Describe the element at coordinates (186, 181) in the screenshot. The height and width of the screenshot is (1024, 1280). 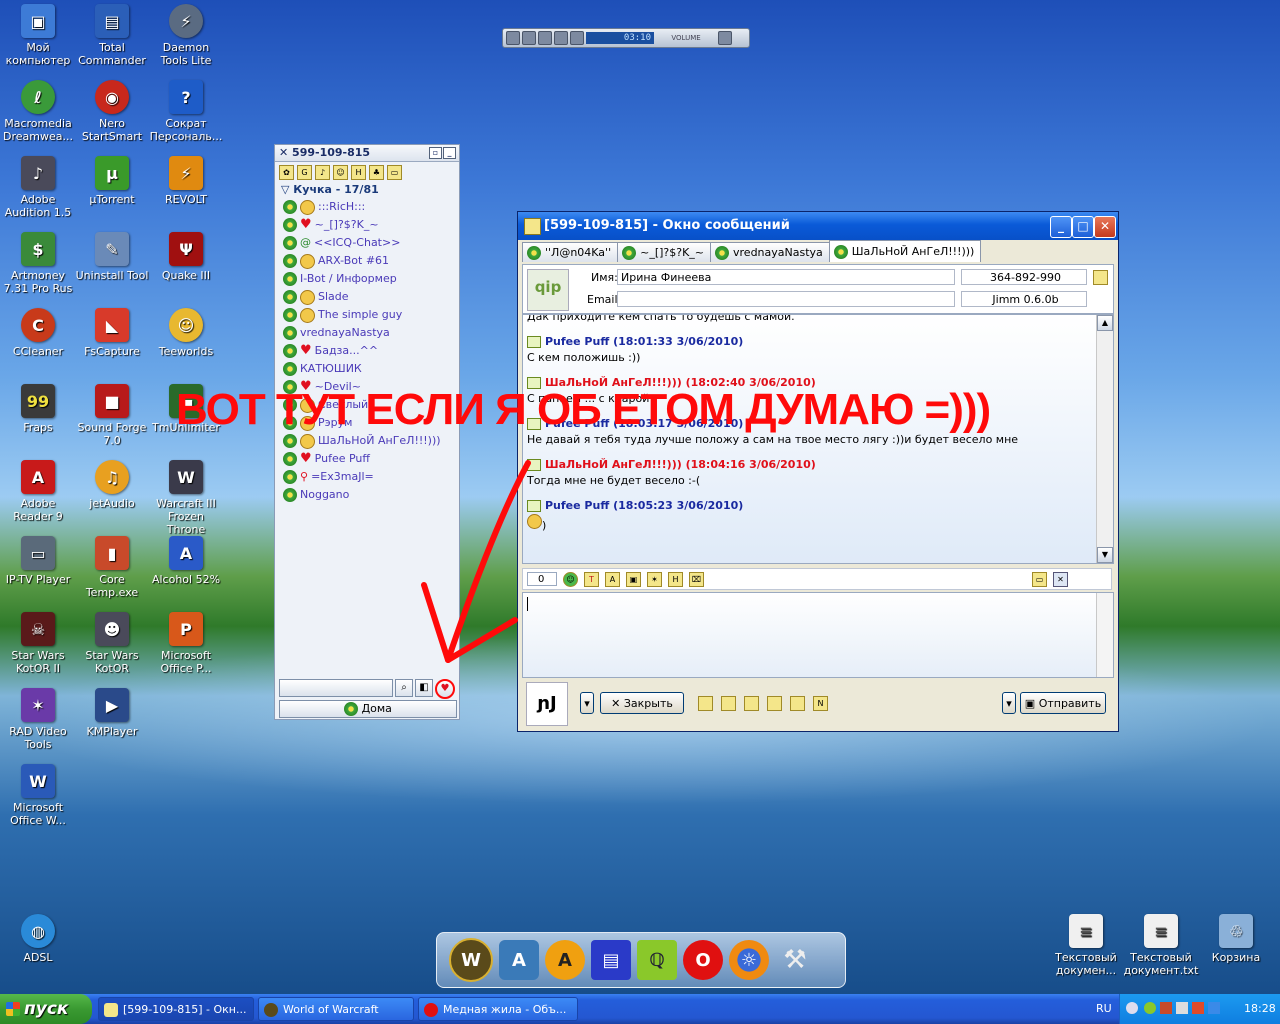
I see `desktop-icon-revolt: ⚡ REVOLT` at that location.